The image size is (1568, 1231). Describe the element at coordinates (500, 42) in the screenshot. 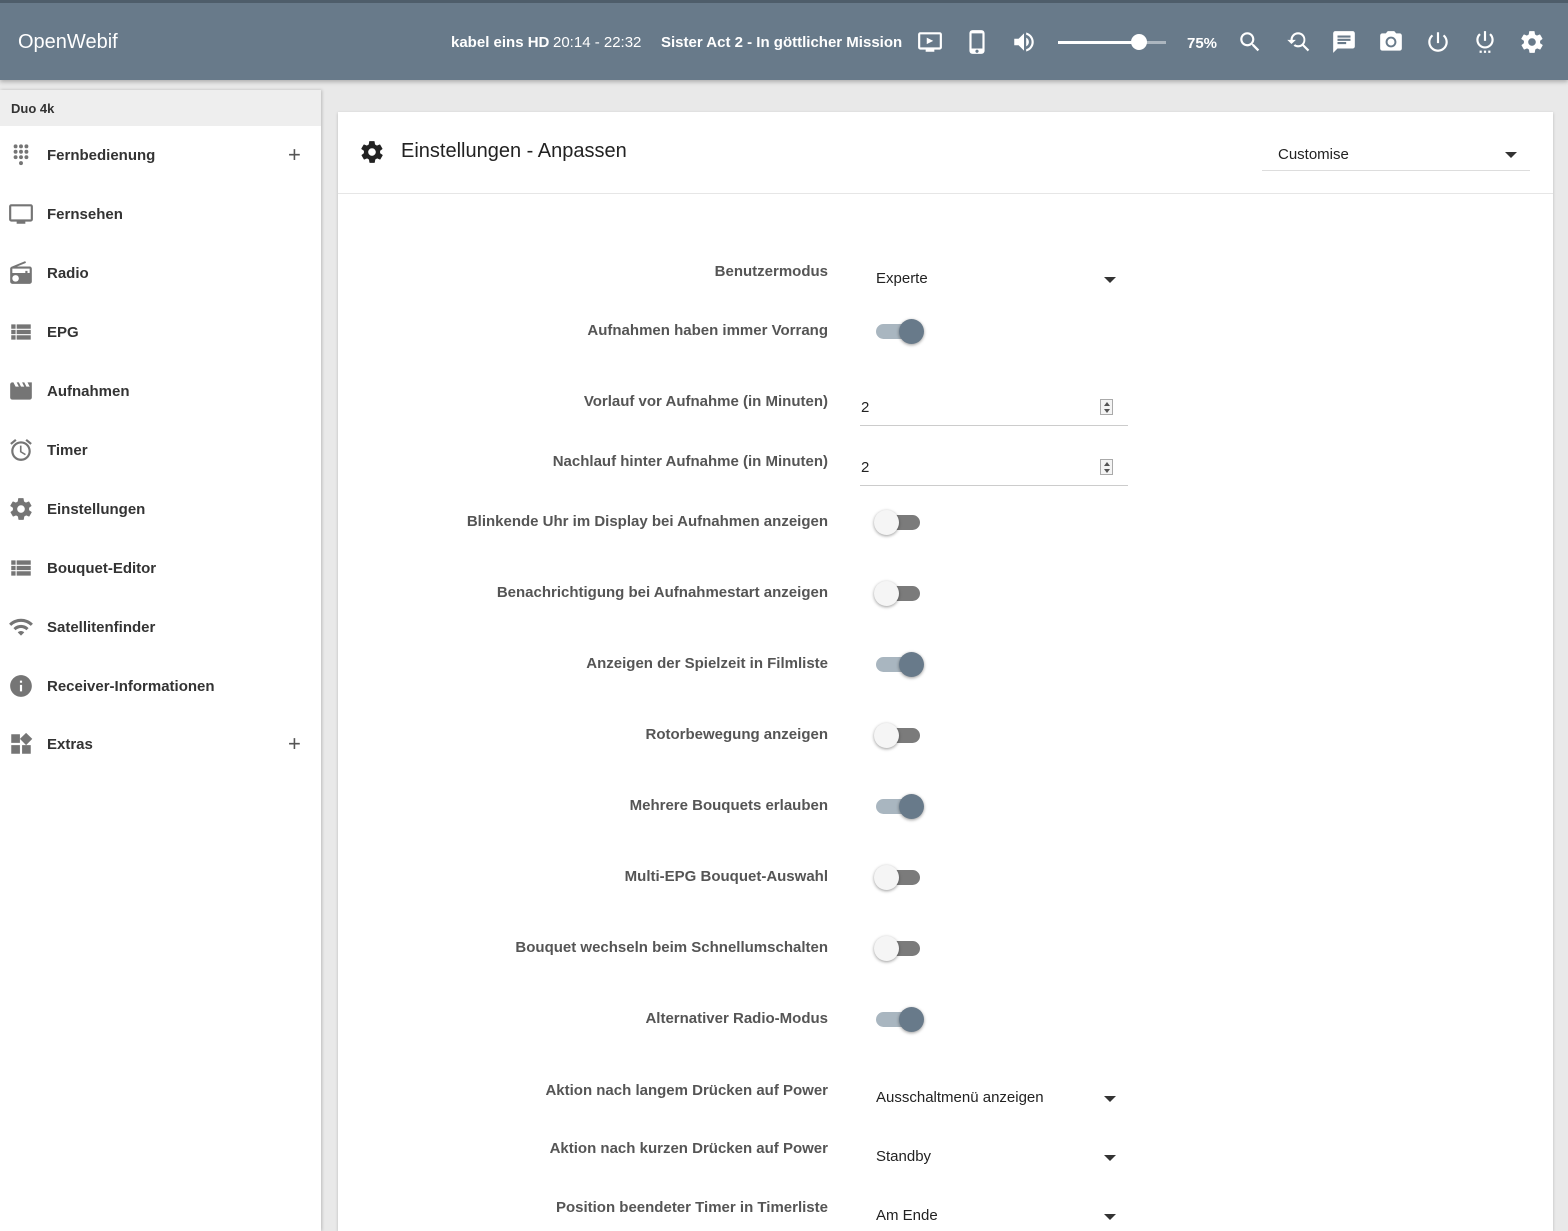

I see `current-channel: kabel eins HD` at that location.